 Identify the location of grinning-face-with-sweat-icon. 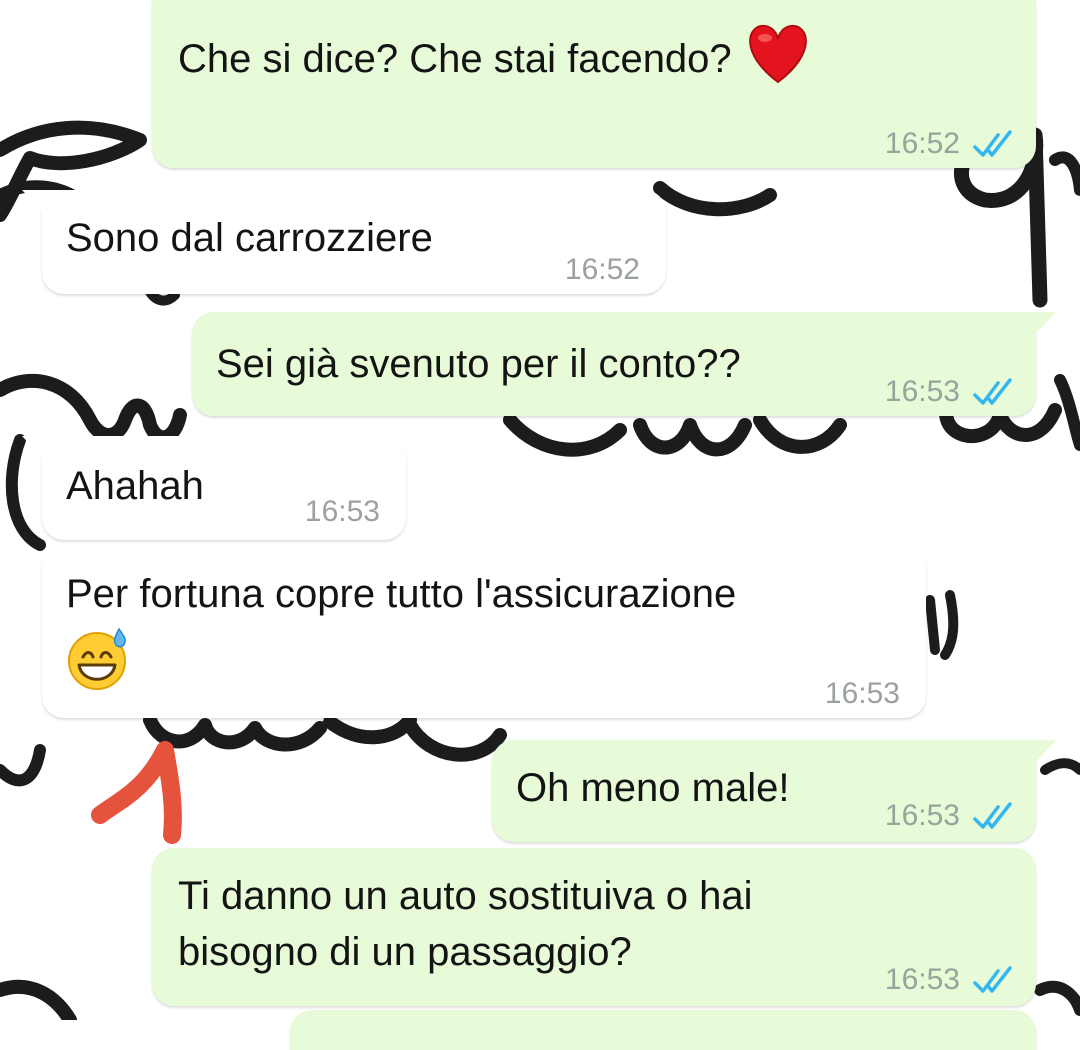
(99, 666).